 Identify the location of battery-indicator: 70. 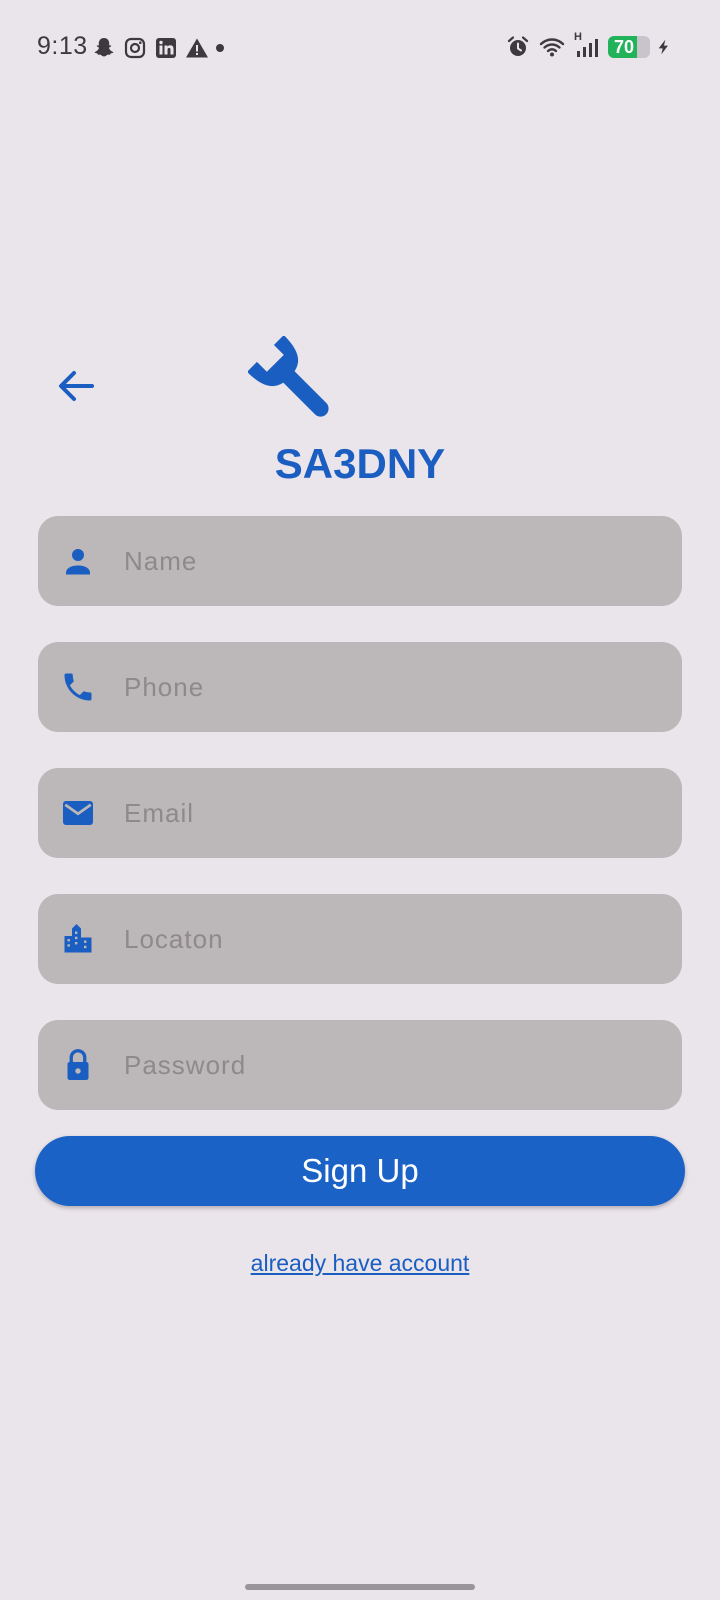
(629, 47).